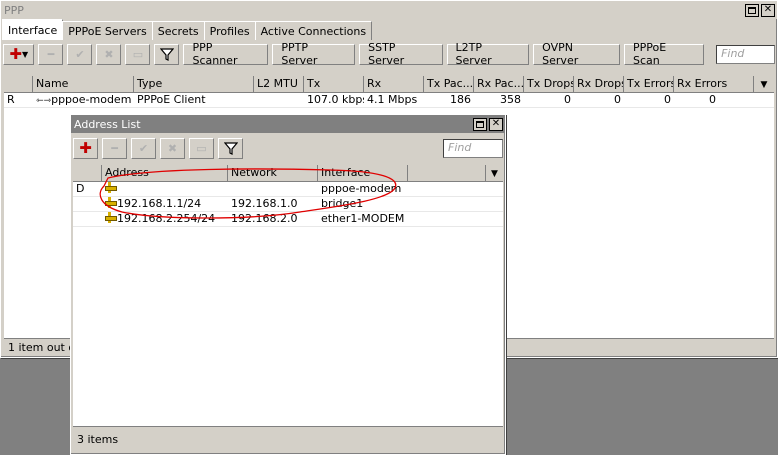 The width and height of the screenshot is (778, 455). I want to click on enable-address-button: ✔, so click(143, 148).